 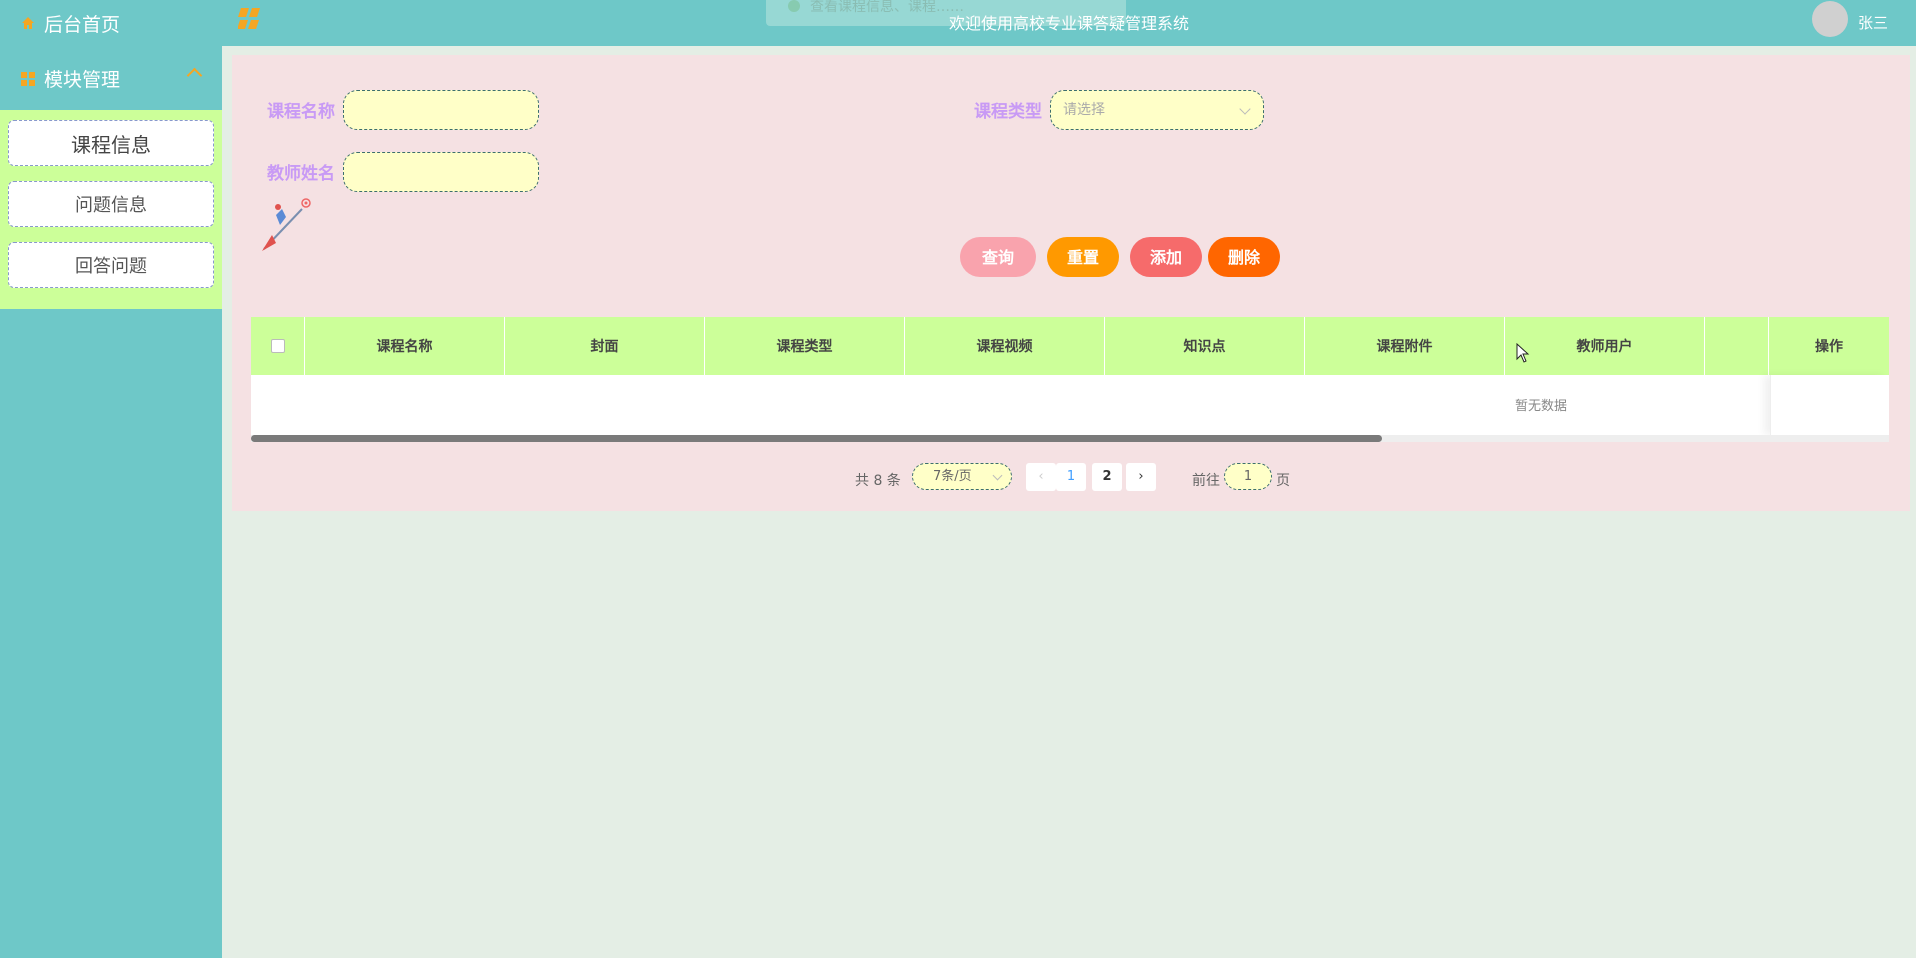 What do you see at coordinates (1008, 112) in the screenshot?
I see `course-type-label: 课程类型` at bounding box center [1008, 112].